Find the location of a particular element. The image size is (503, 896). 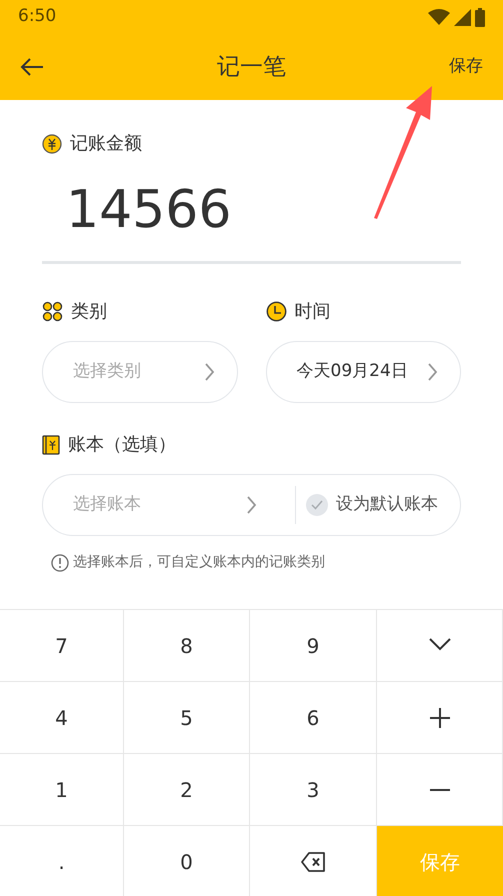

backspace-icon is located at coordinates (313, 862).